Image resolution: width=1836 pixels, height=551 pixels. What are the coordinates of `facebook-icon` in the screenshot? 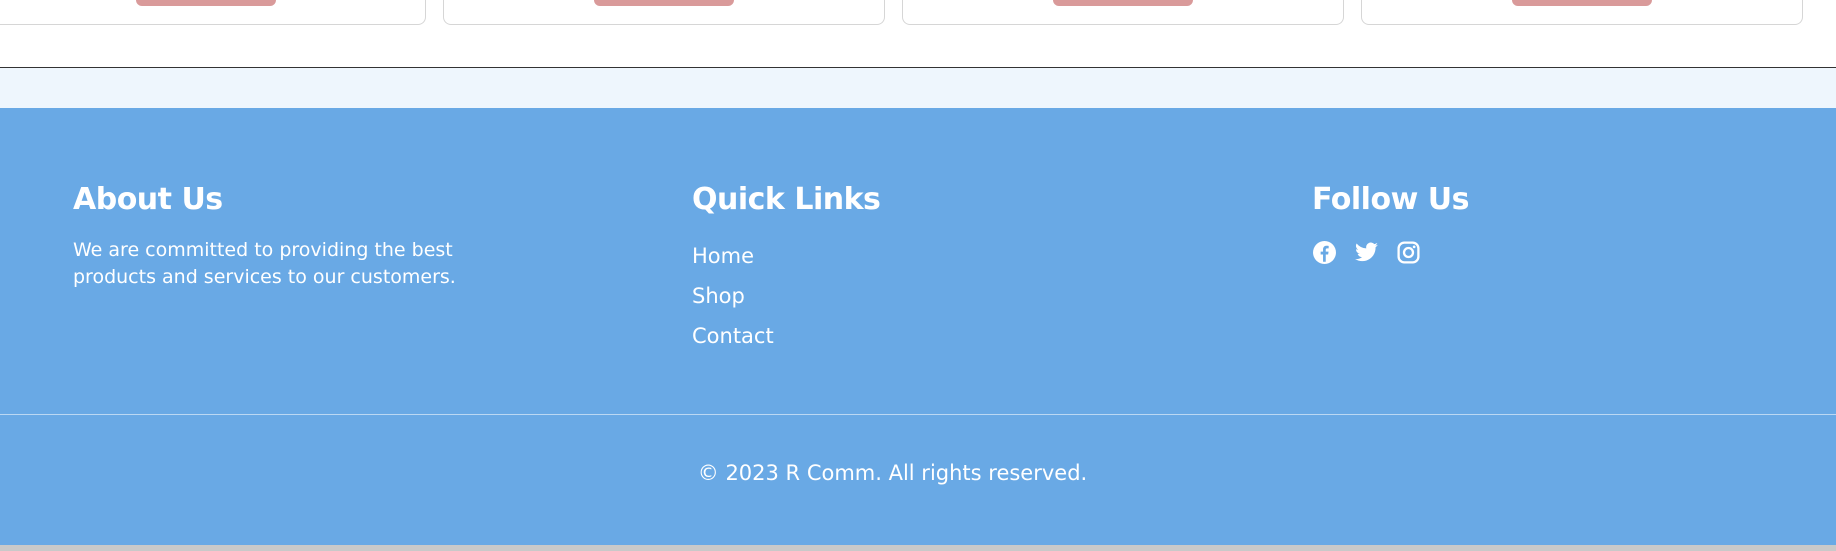 It's located at (1324, 252).